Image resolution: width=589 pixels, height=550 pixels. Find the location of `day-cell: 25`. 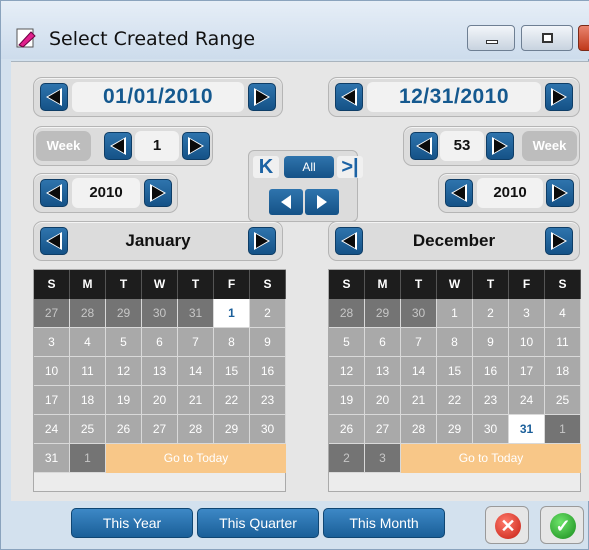

day-cell: 25 is located at coordinates (88, 429).